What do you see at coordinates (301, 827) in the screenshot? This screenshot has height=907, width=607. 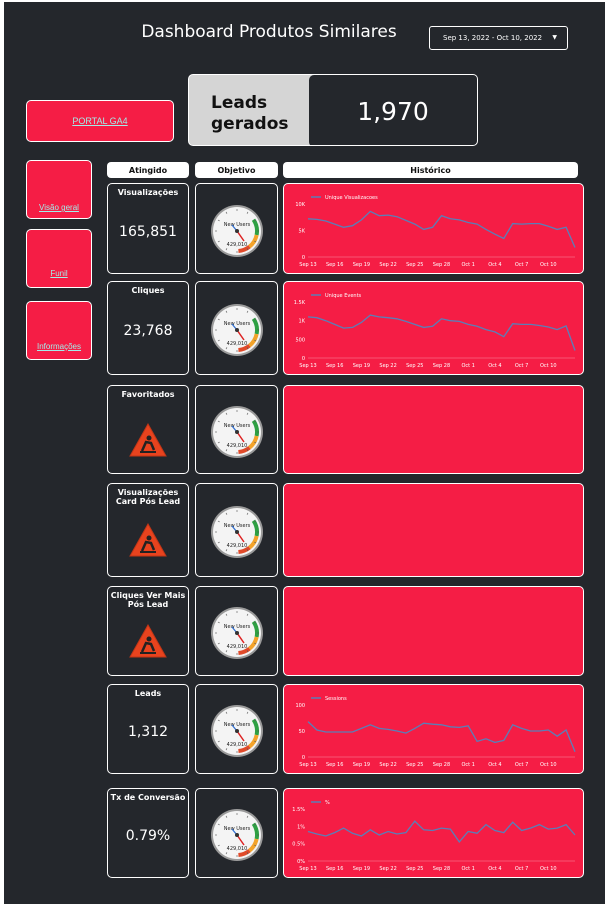 I see `y-tick-label: 1%` at bounding box center [301, 827].